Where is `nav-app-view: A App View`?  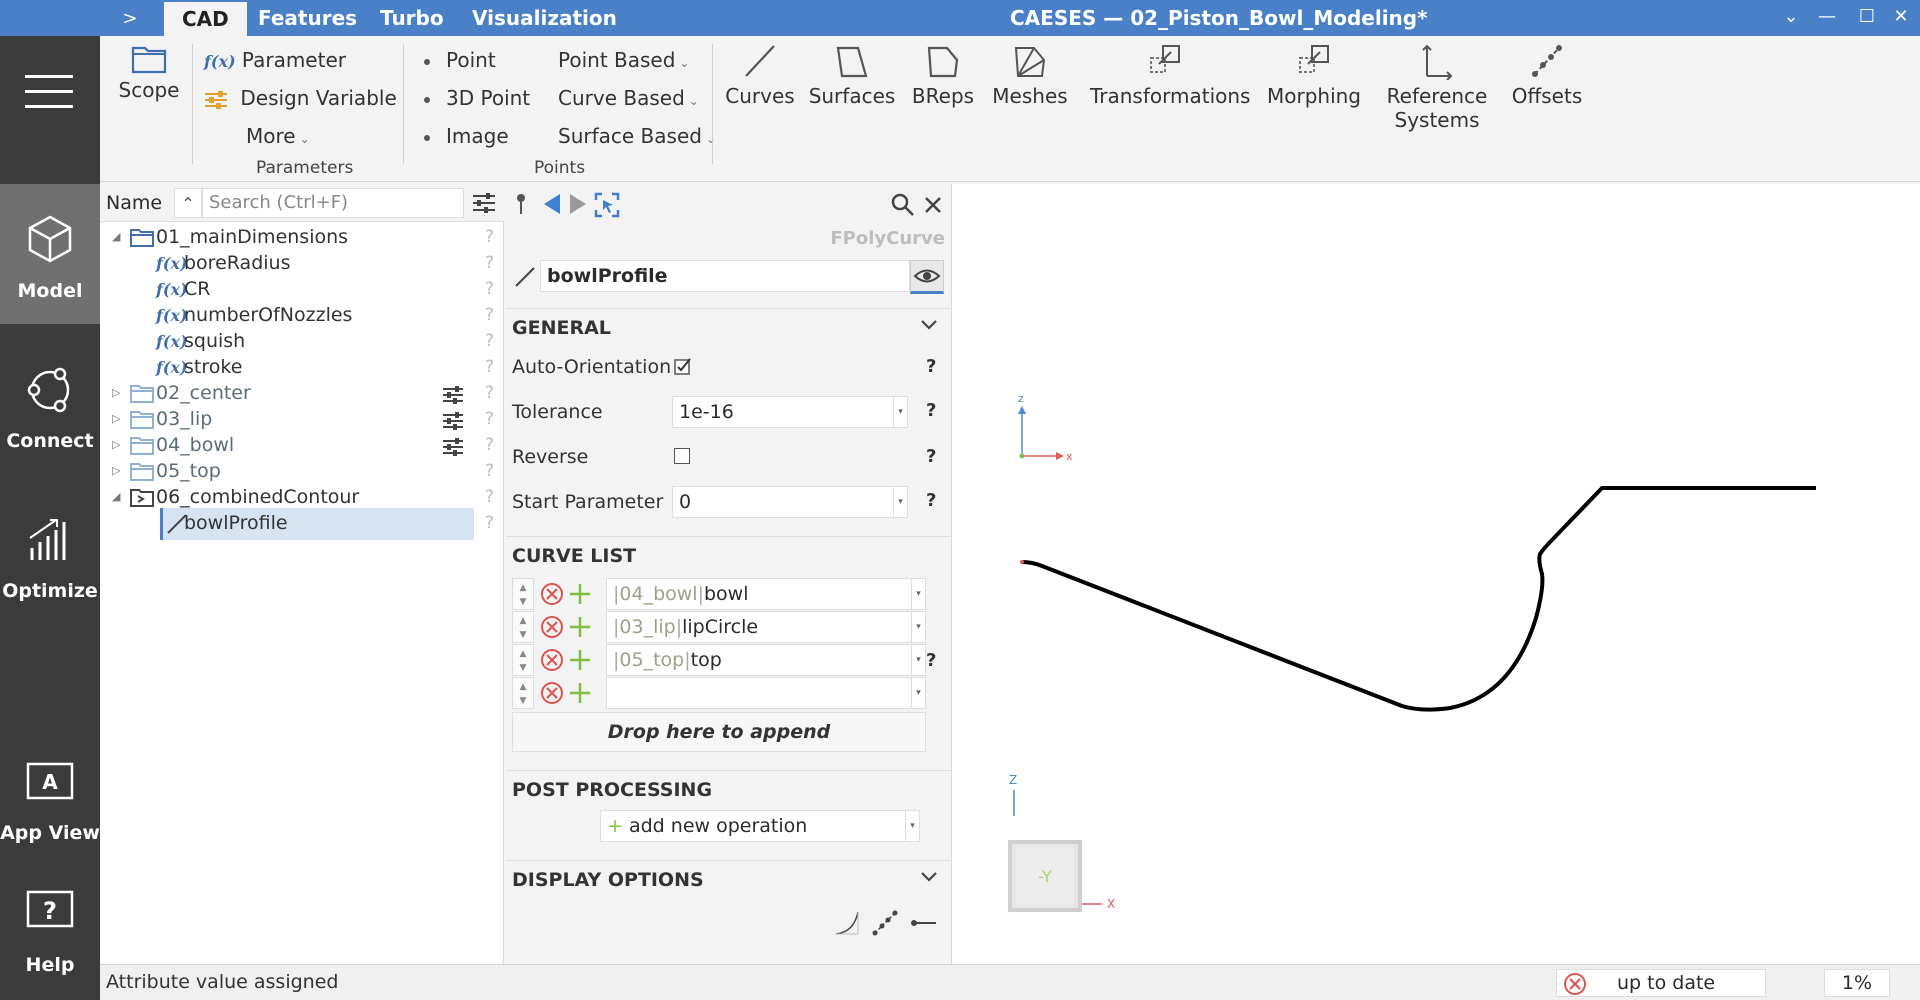
nav-app-view: A App View is located at coordinates (50, 796).